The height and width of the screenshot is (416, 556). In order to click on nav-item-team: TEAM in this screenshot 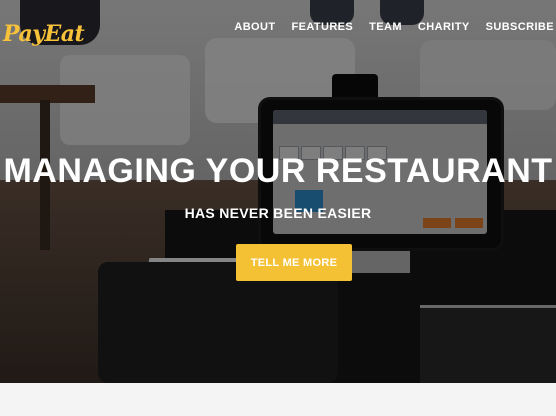, I will do `click(385, 27)`.